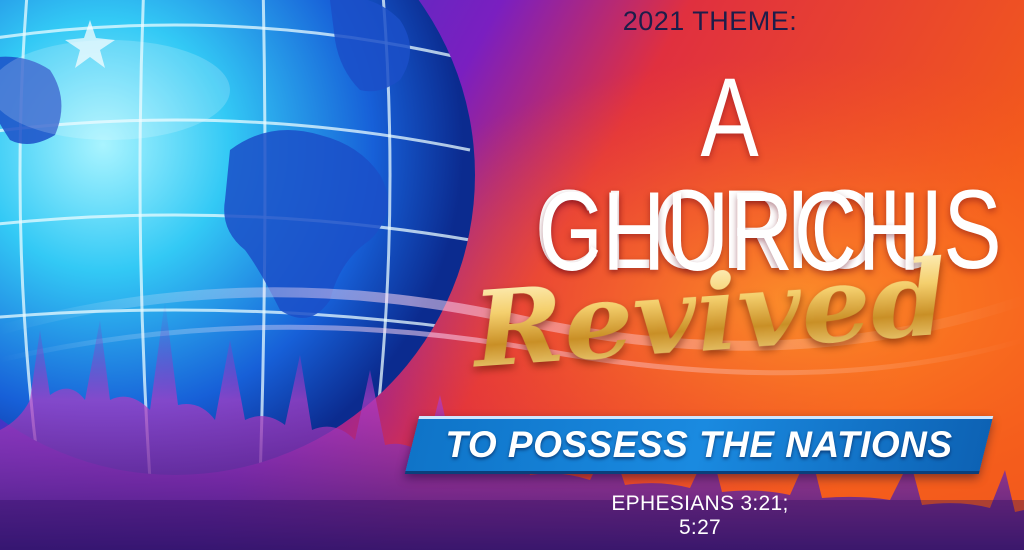 The height and width of the screenshot is (550, 1024). What do you see at coordinates (700, 515) in the screenshot?
I see `scripture-reference: EPHESIANS 3:21; 5:27` at bounding box center [700, 515].